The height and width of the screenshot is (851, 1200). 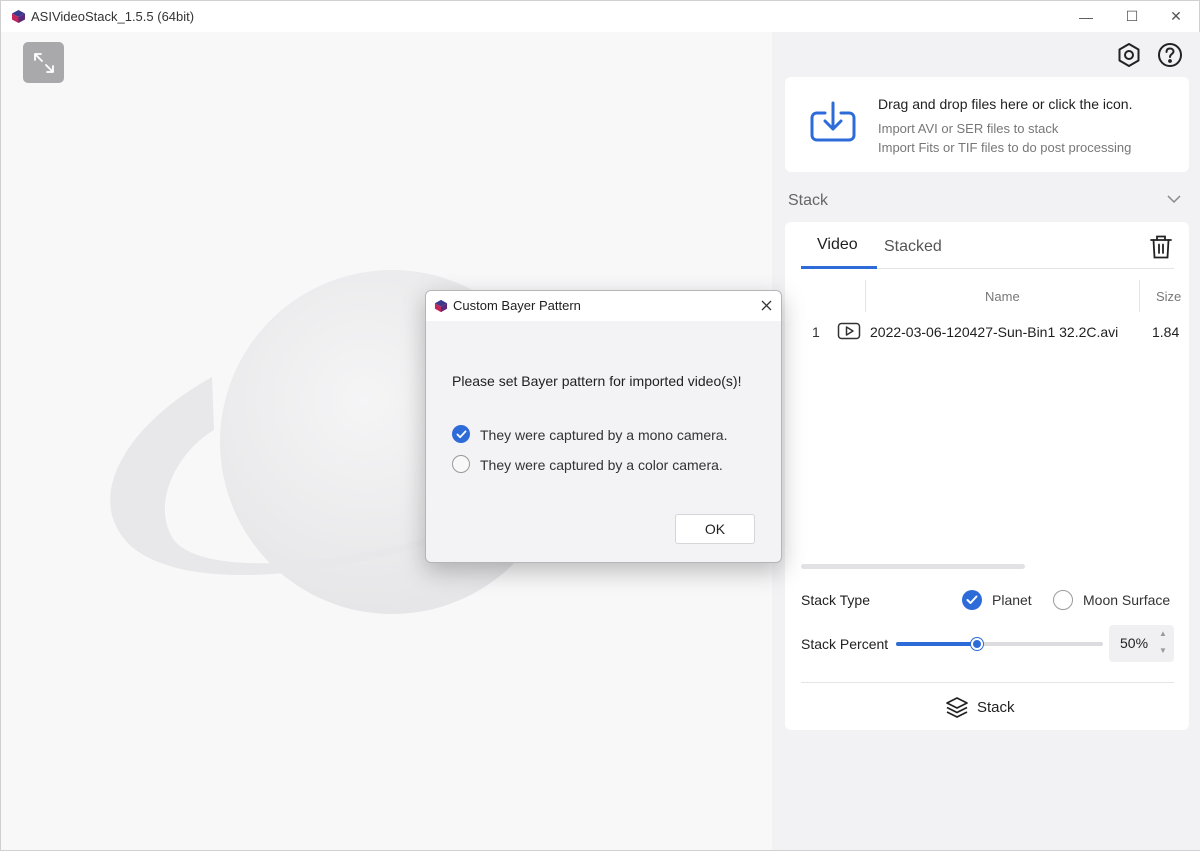 I want to click on color-camera-radio, so click(x=461, y=464).